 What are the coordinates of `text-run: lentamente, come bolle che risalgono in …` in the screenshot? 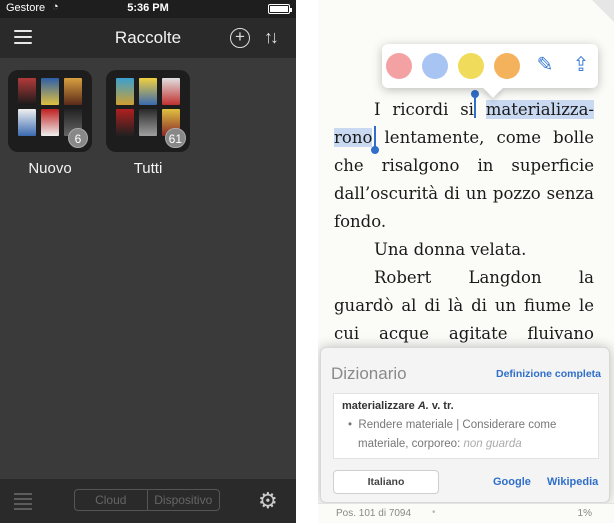 It's located at (464, 179).